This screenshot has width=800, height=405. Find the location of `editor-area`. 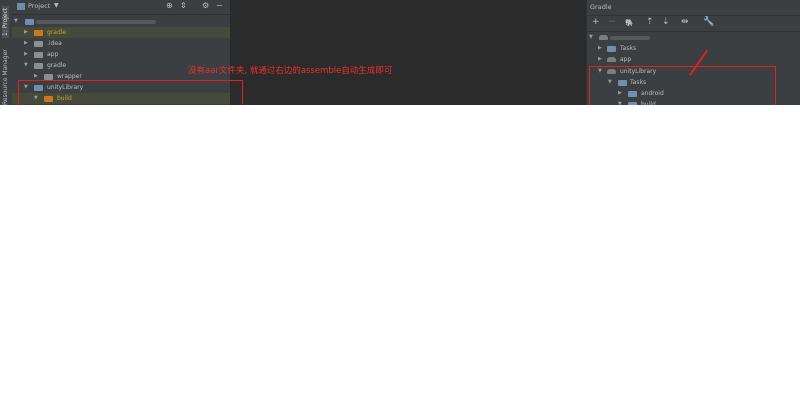

editor-area is located at coordinates (408, 52).